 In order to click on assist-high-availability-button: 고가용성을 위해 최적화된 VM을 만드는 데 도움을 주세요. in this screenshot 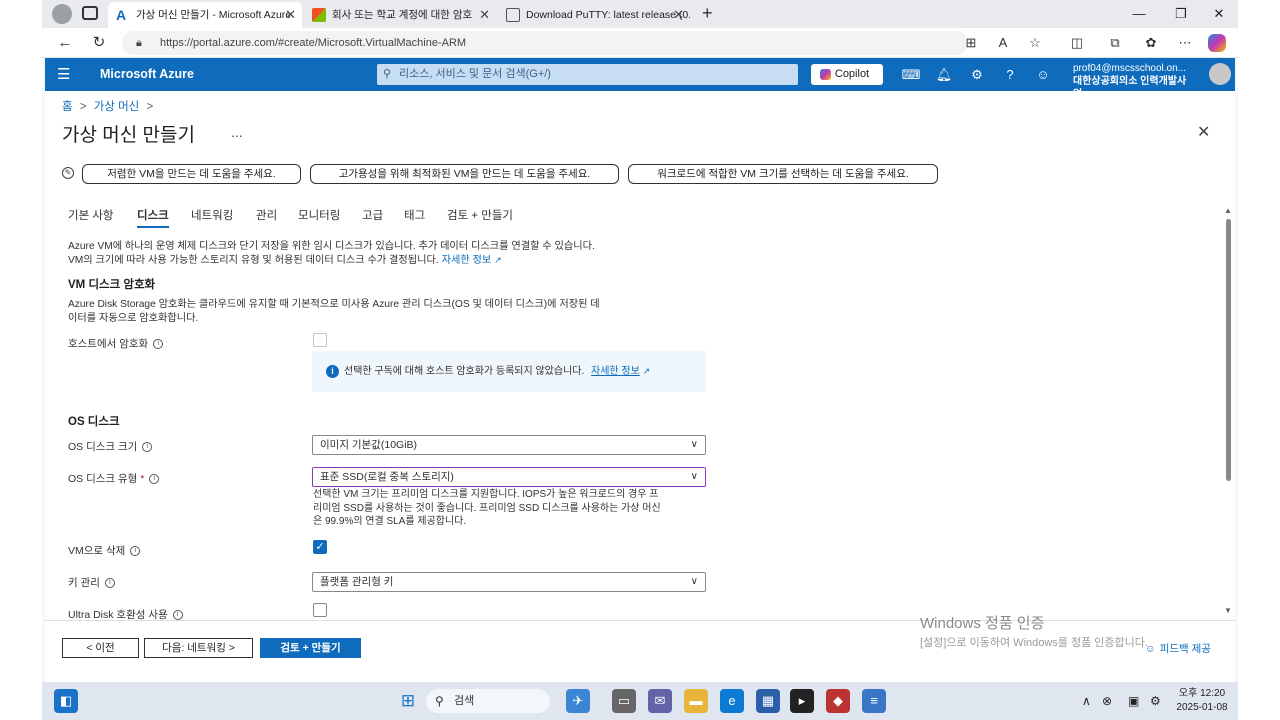, I will do `click(464, 174)`.